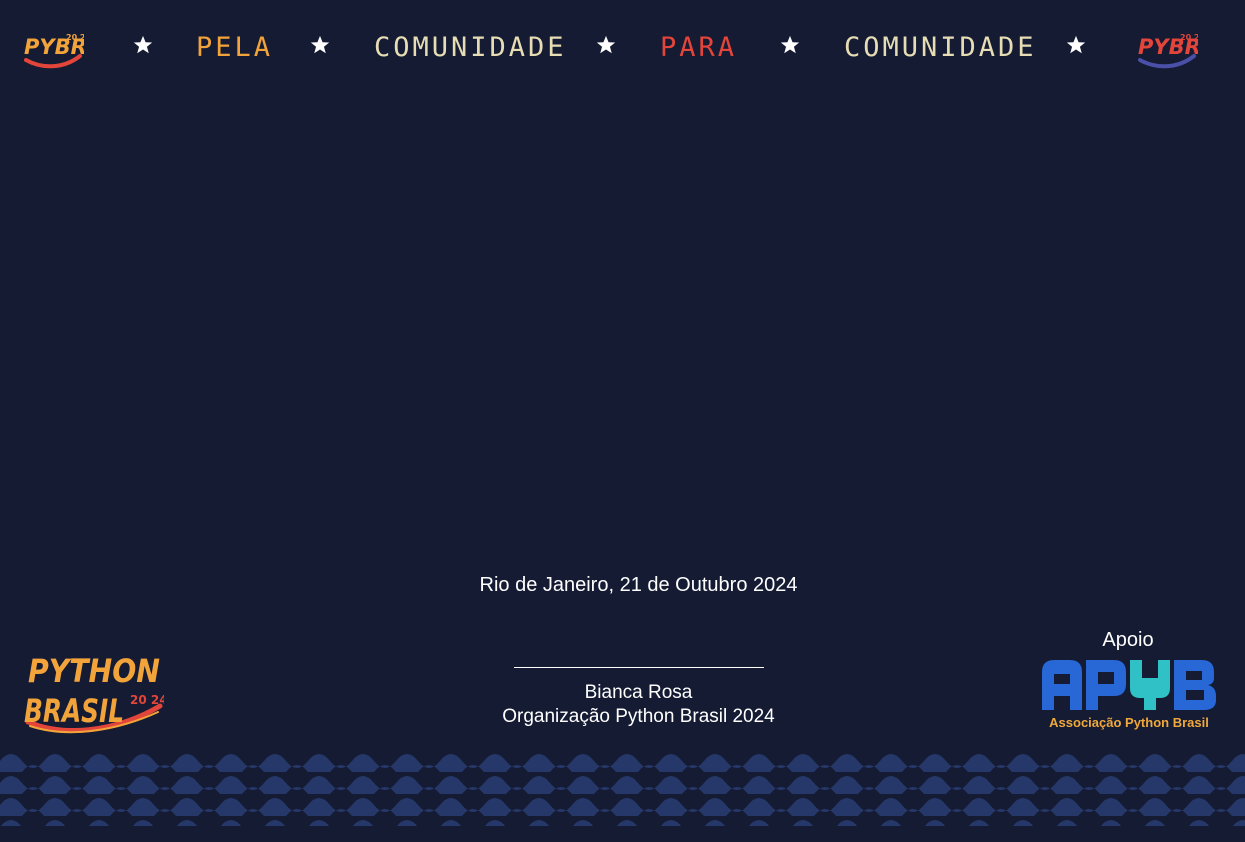 This screenshot has height=842, width=1245. I want to click on signature-line, so click(639, 667).